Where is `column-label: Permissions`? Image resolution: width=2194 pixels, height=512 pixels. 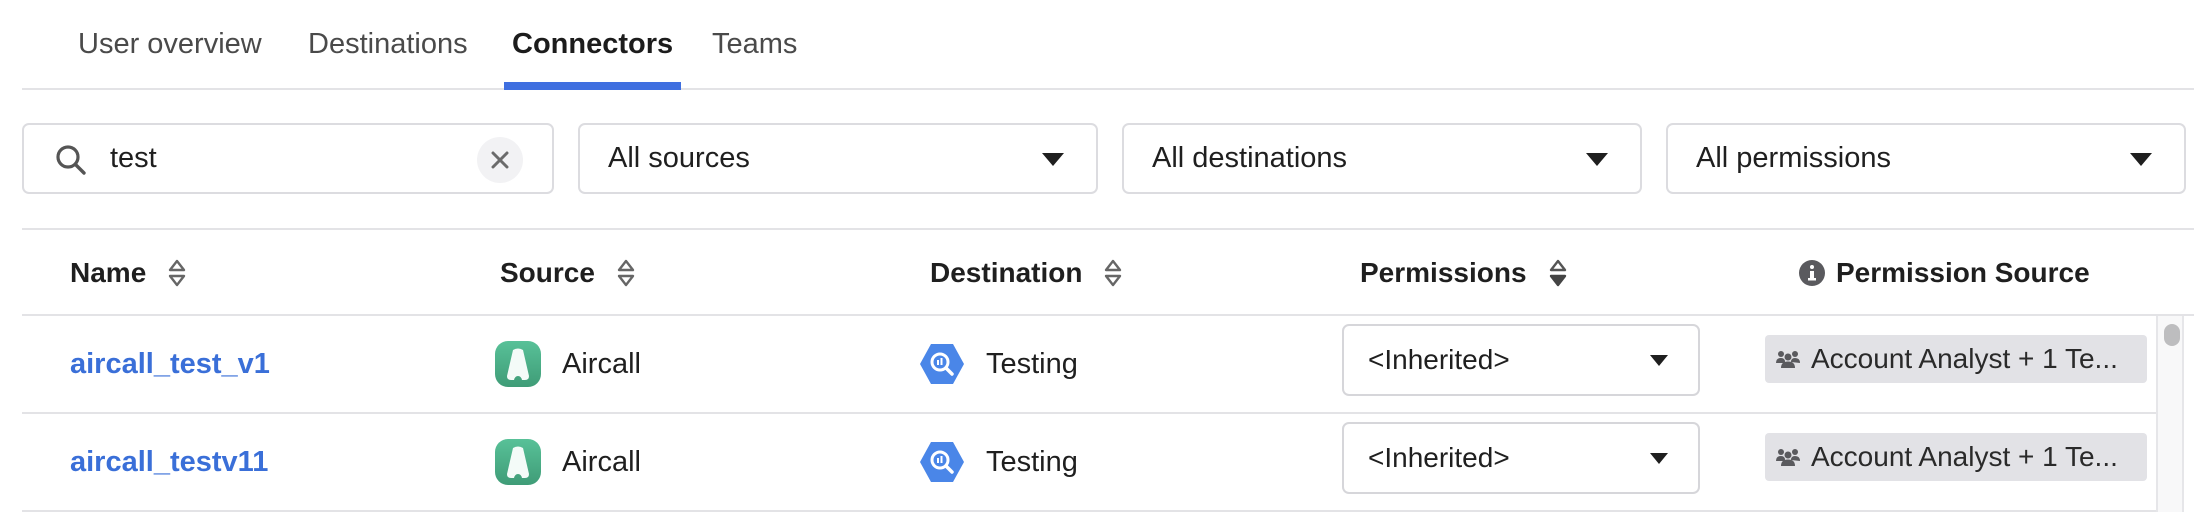 column-label: Permissions is located at coordinates (1443, 272).